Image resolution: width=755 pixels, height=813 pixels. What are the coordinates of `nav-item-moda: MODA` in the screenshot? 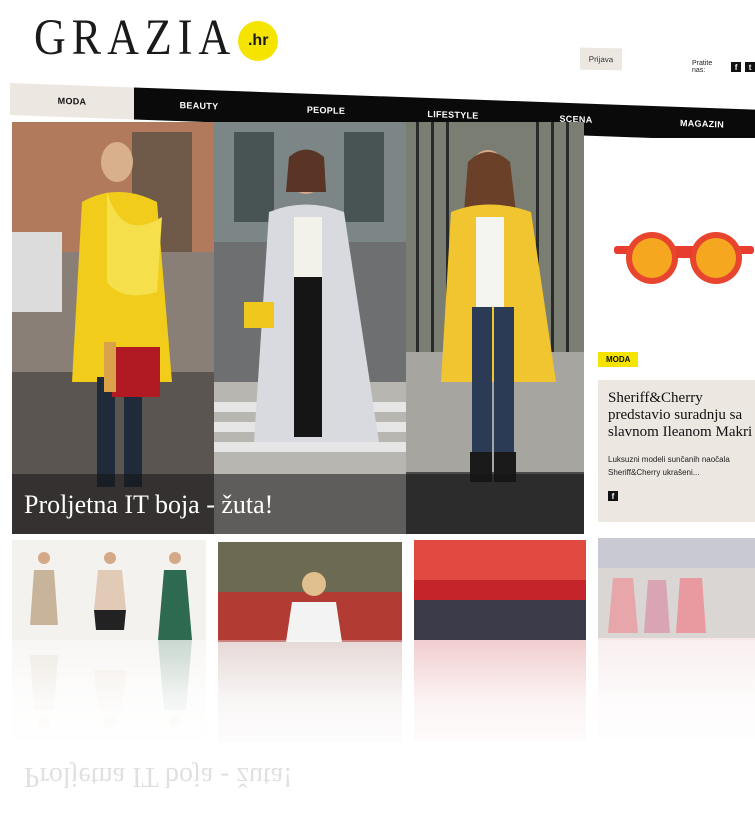 It's located at (72, 101).